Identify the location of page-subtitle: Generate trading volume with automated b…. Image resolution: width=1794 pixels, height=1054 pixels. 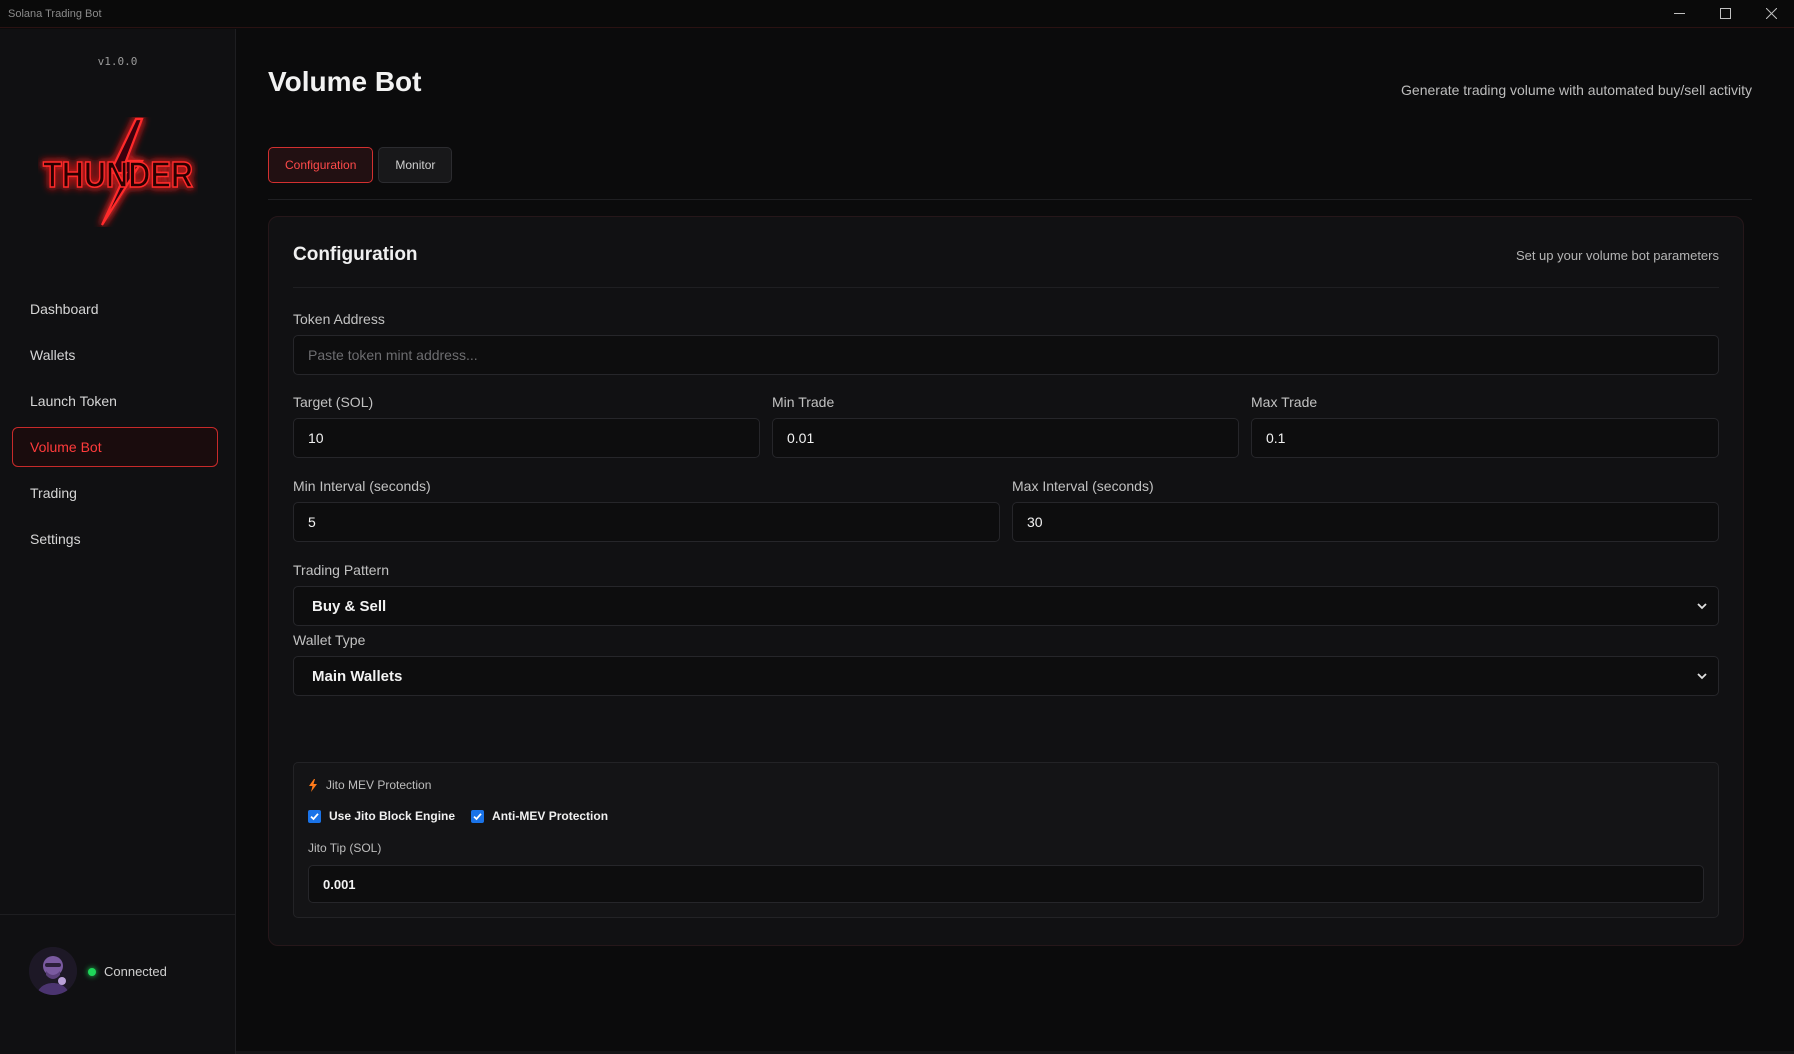
(1576, 90).